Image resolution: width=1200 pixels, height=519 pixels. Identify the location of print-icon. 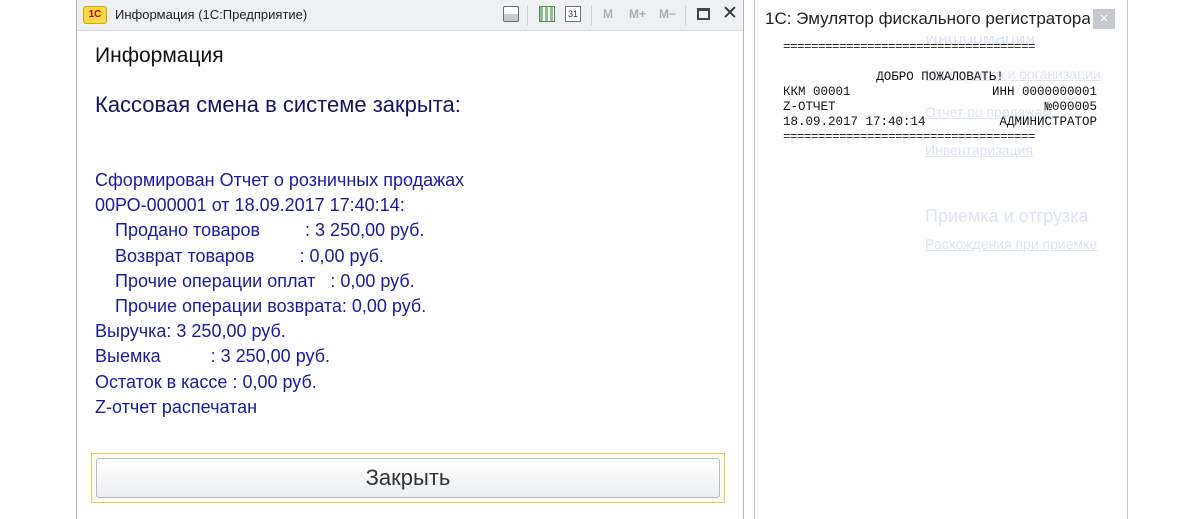
(511, 14).